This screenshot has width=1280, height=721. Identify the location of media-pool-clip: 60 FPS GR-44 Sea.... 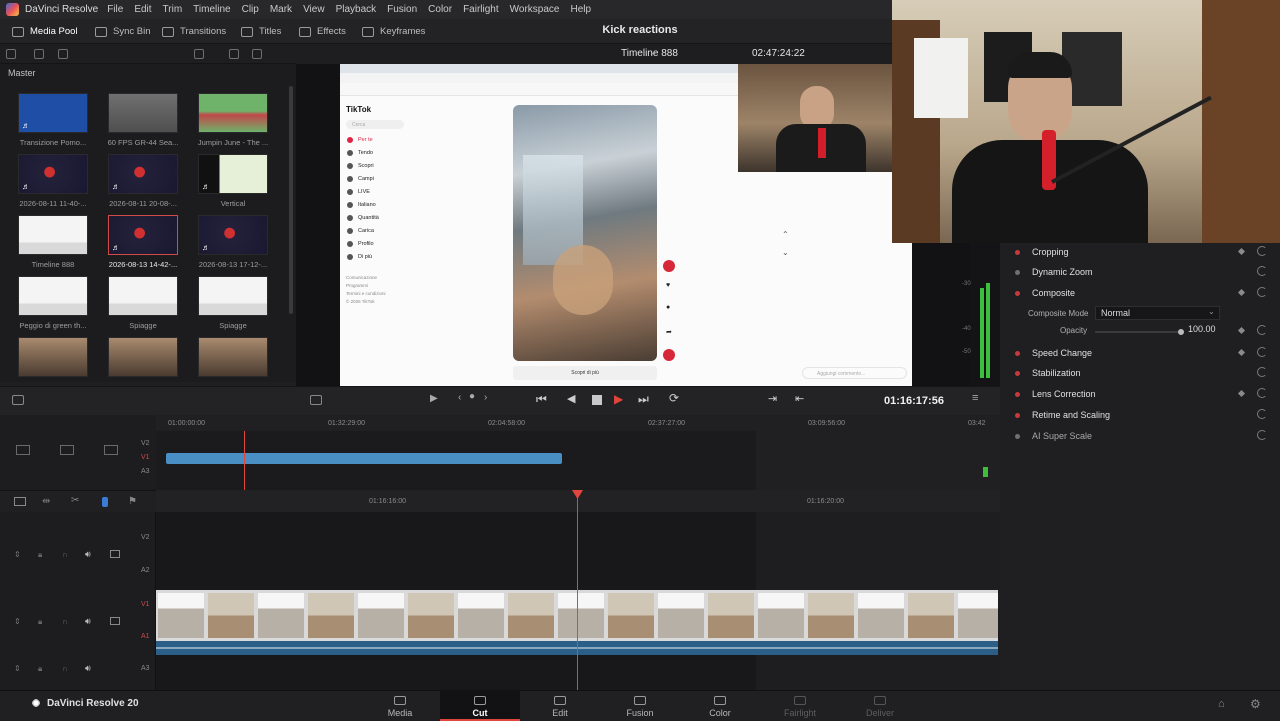
(134, 120).